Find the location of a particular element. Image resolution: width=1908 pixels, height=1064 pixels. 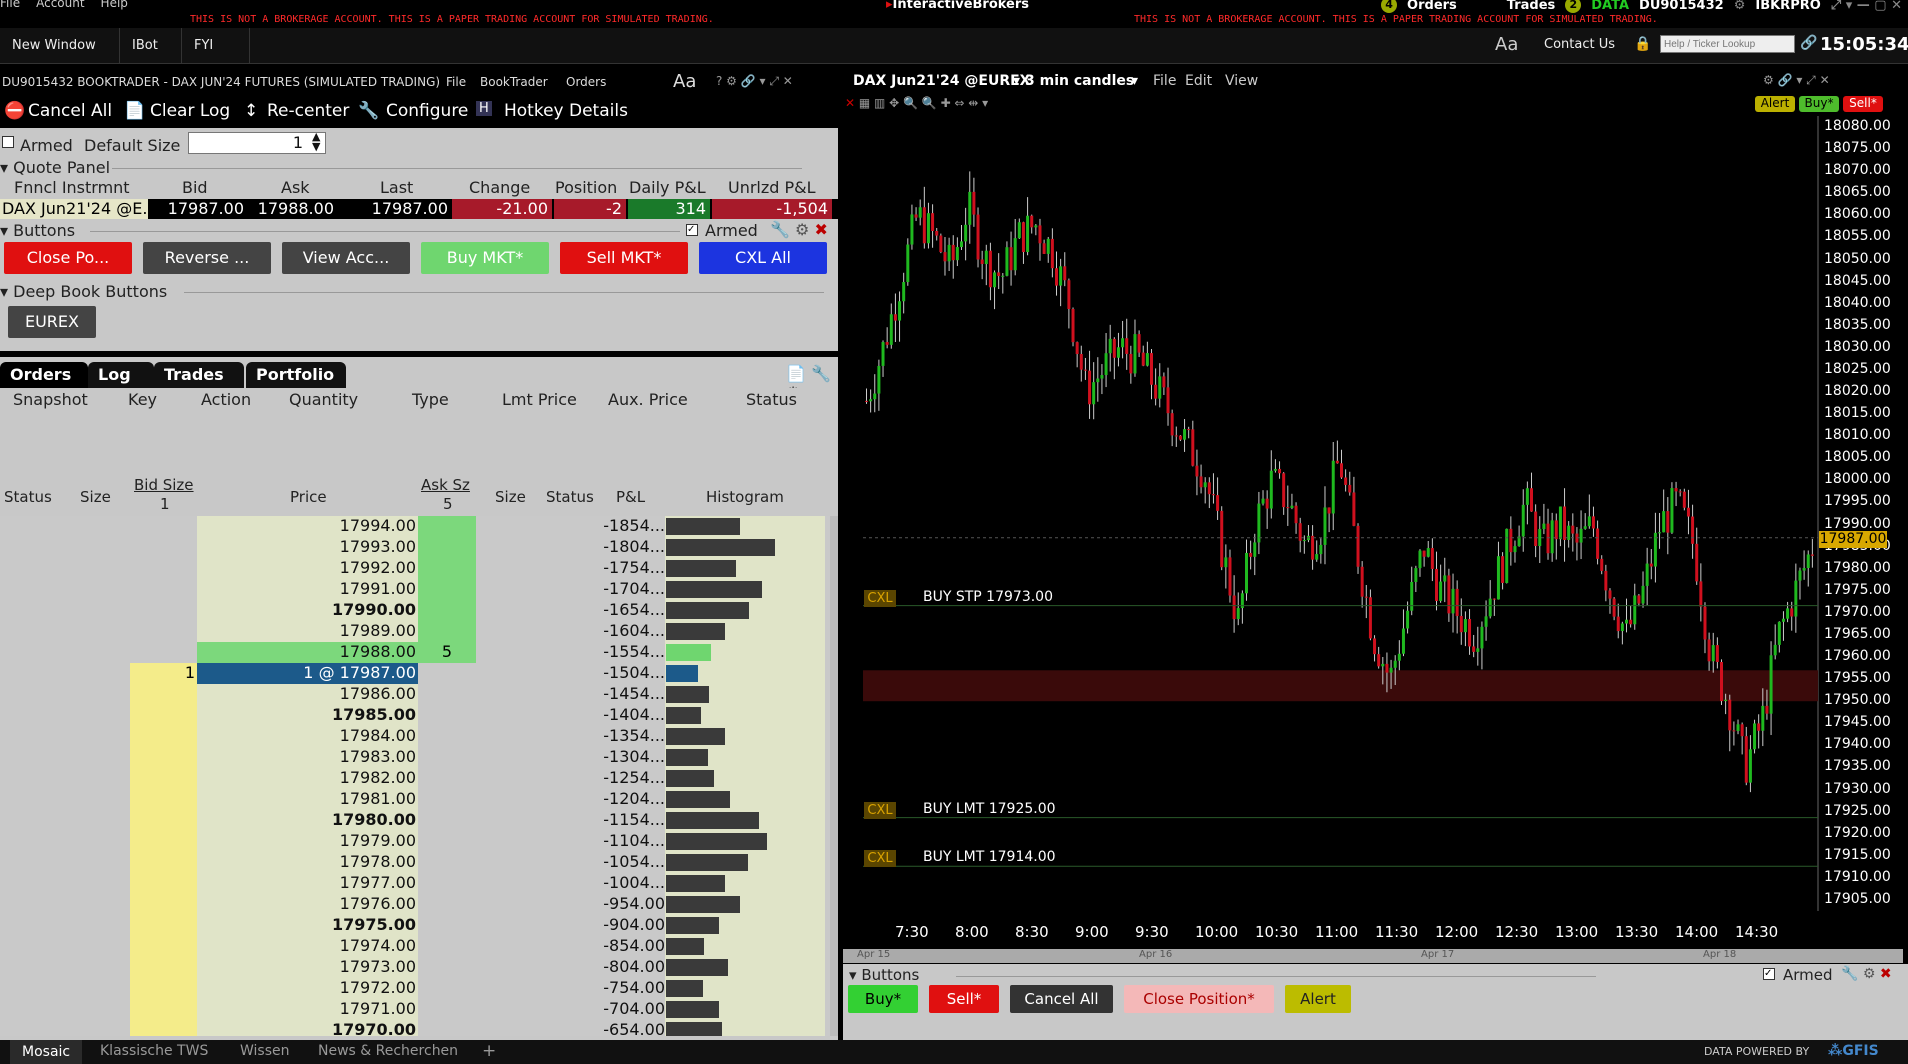

price-cell: 17981.00 is located at coordinates (307, 799).